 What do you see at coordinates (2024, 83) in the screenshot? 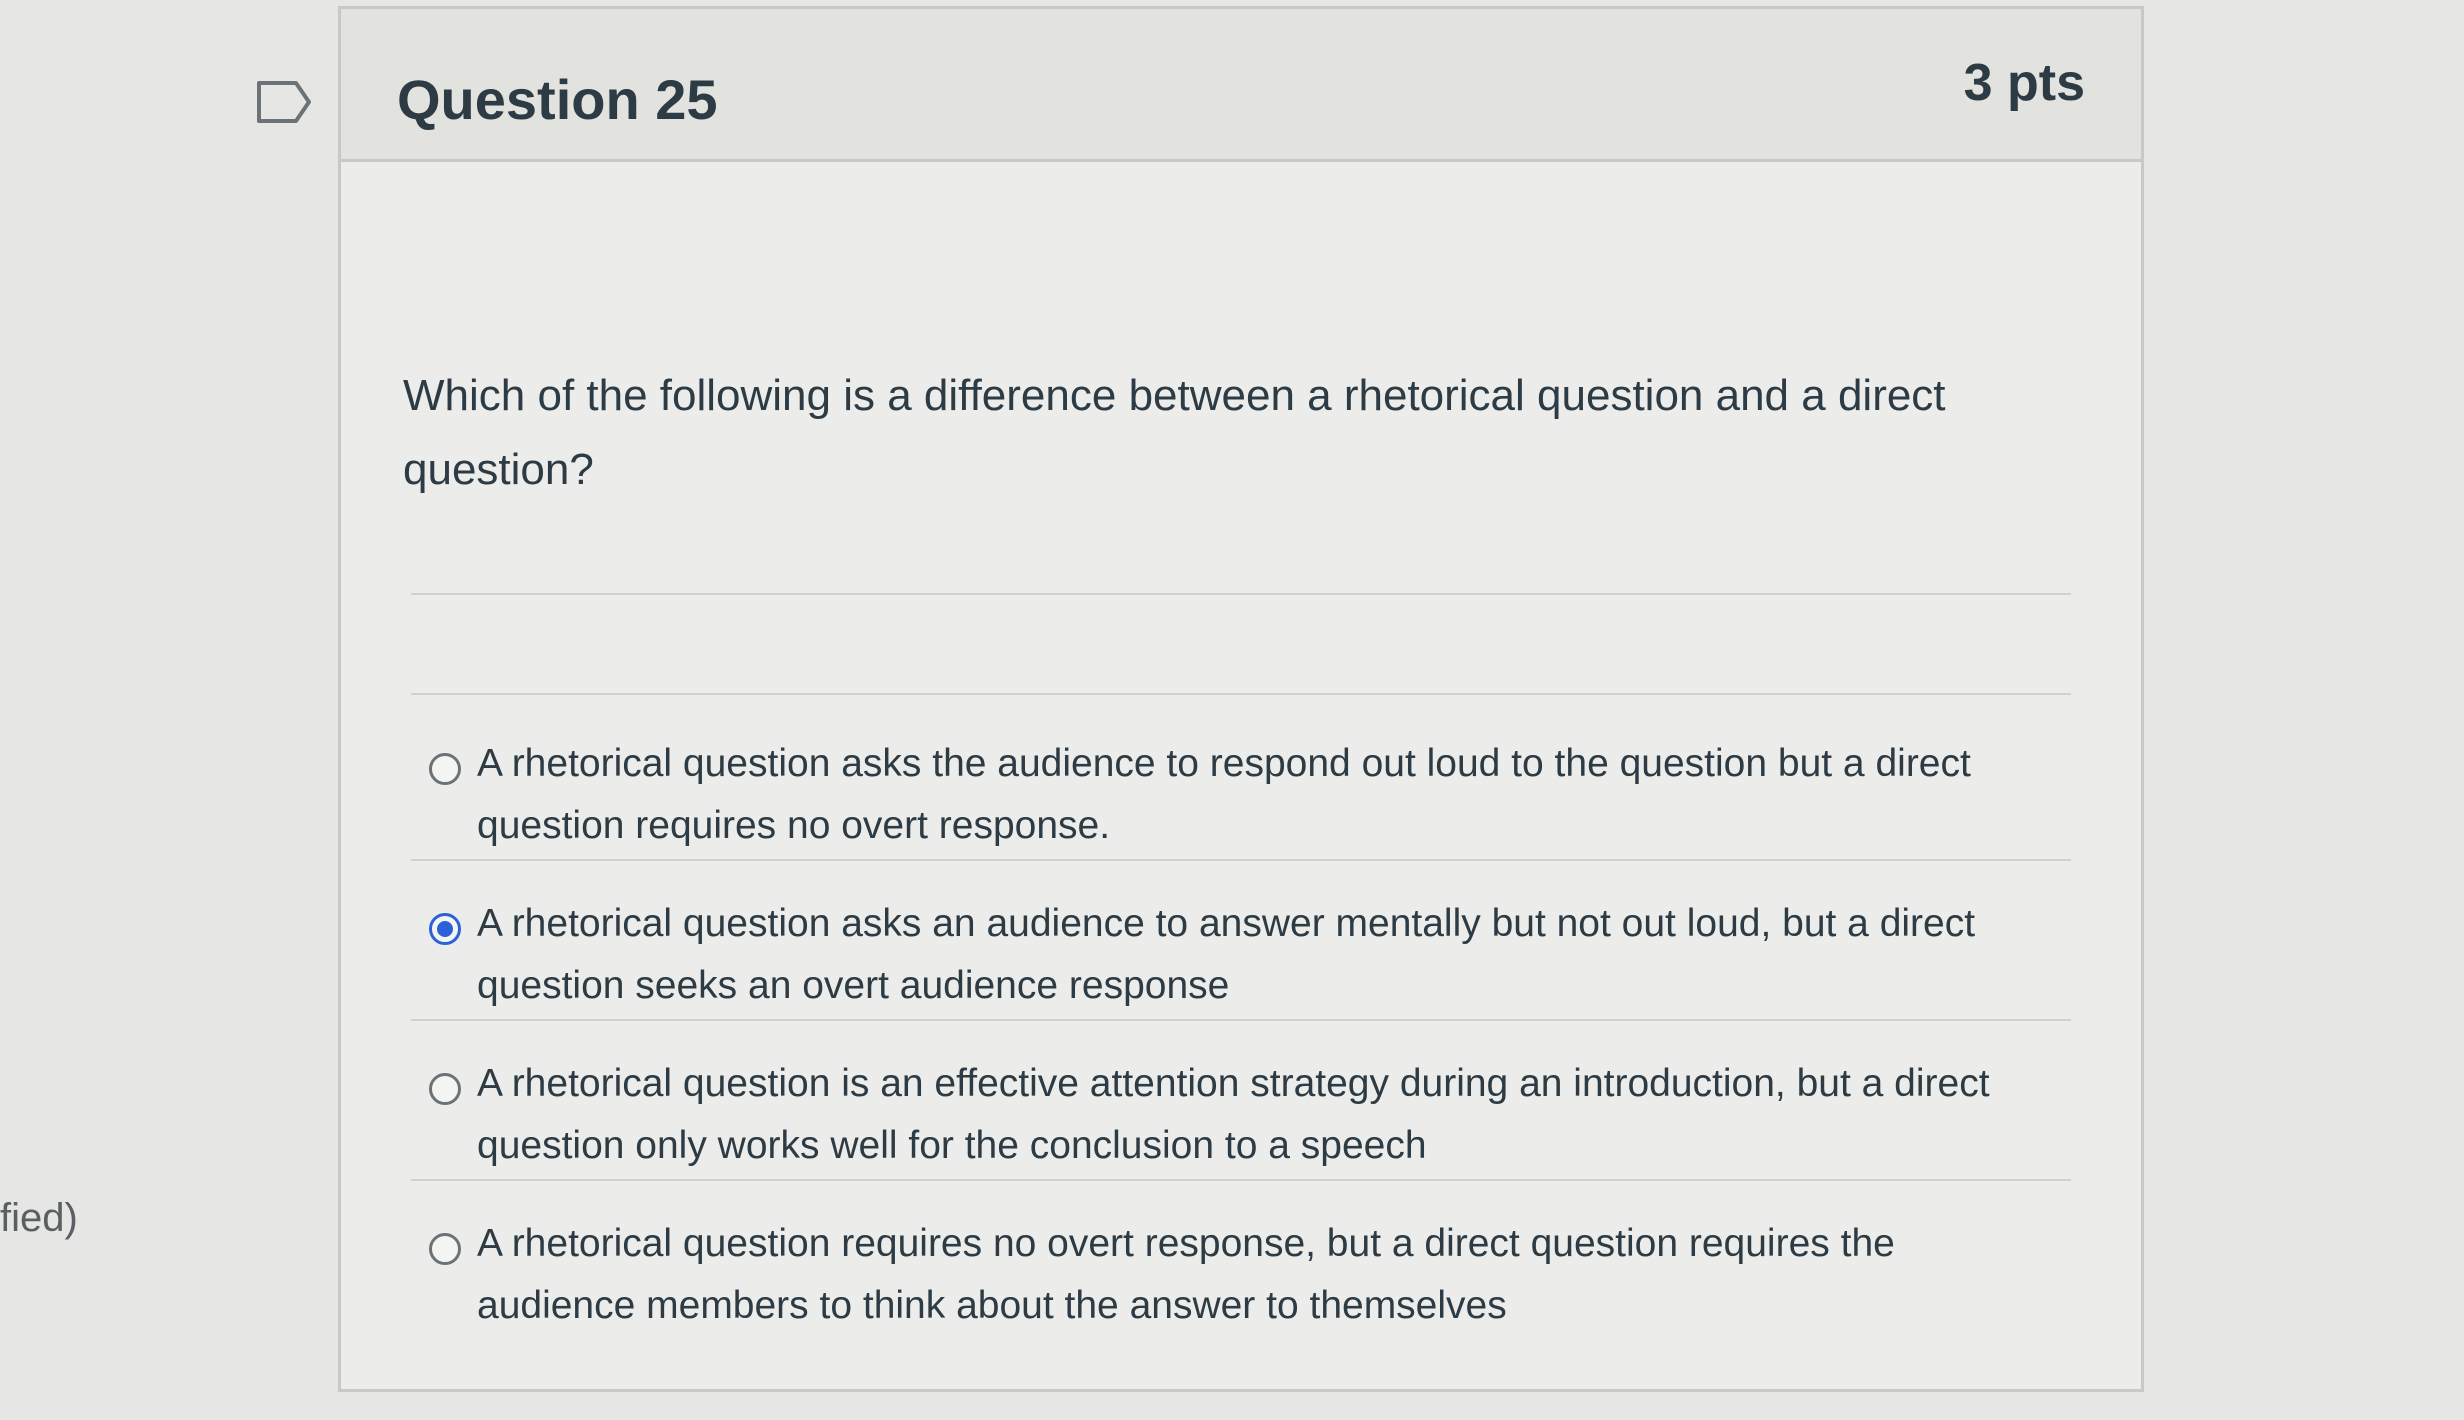
I see `question-points: 3 pts` at bounding box center [2024, 83].